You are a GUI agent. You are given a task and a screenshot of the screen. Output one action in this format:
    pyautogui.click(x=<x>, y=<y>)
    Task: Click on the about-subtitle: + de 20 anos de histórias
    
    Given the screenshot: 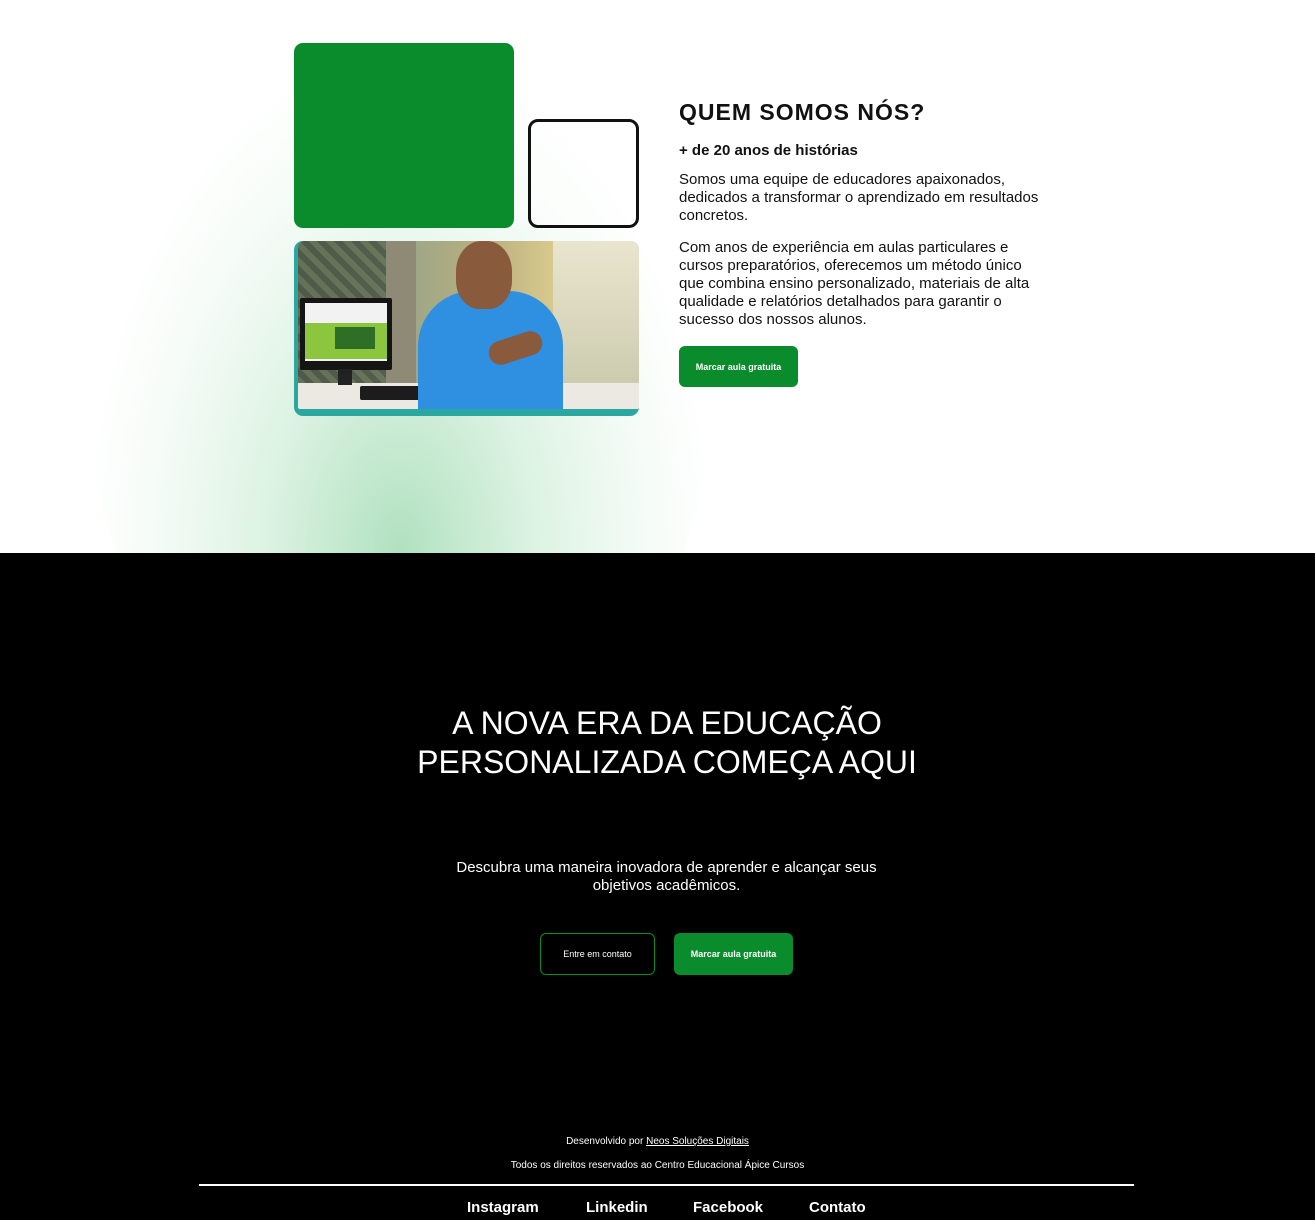 What is the action you would take?
    pyautogui.click(x=768, y=150)
    